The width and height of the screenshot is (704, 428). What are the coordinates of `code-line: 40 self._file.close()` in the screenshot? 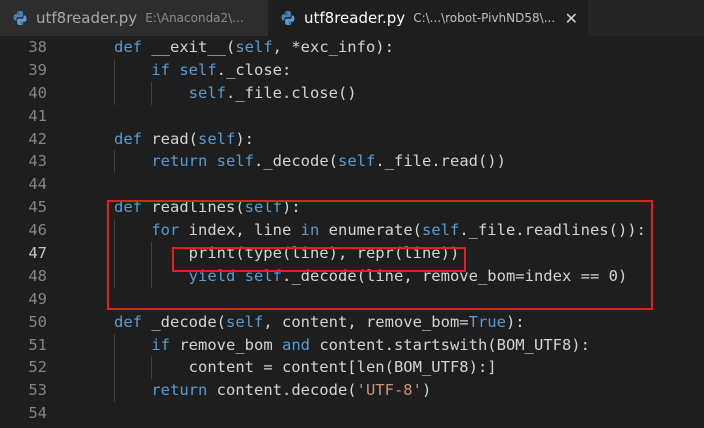 It's located at (352, 93).